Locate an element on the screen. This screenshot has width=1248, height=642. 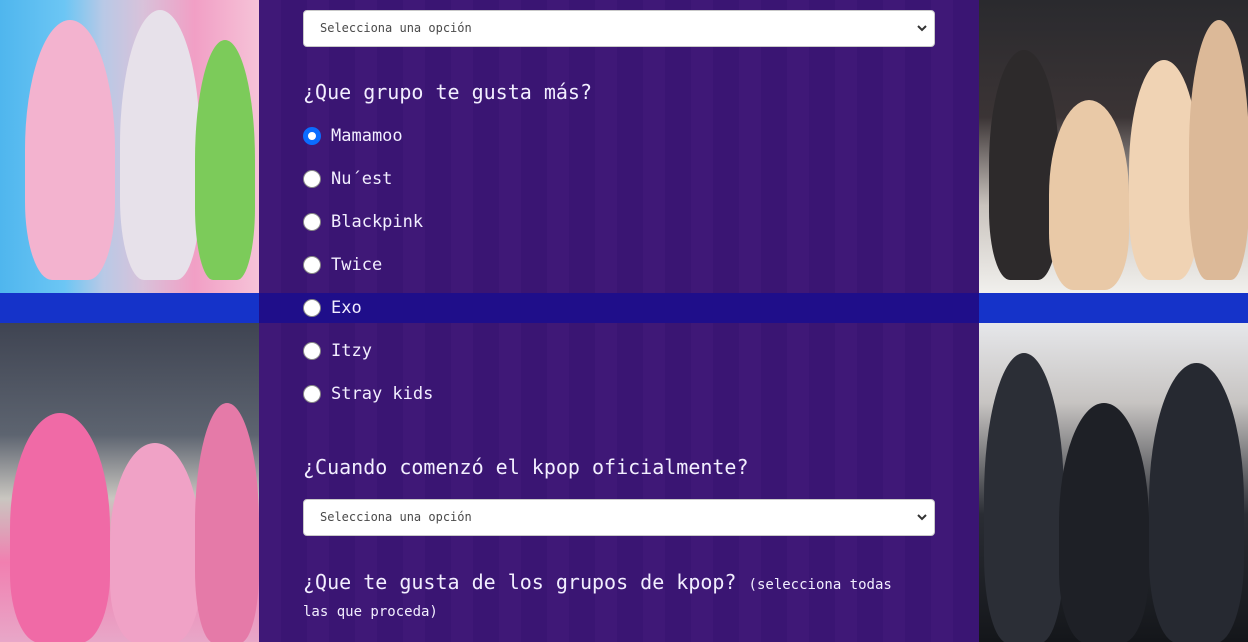
radio-option-blackpink: Blackpink is located at coordinates (363, 222).